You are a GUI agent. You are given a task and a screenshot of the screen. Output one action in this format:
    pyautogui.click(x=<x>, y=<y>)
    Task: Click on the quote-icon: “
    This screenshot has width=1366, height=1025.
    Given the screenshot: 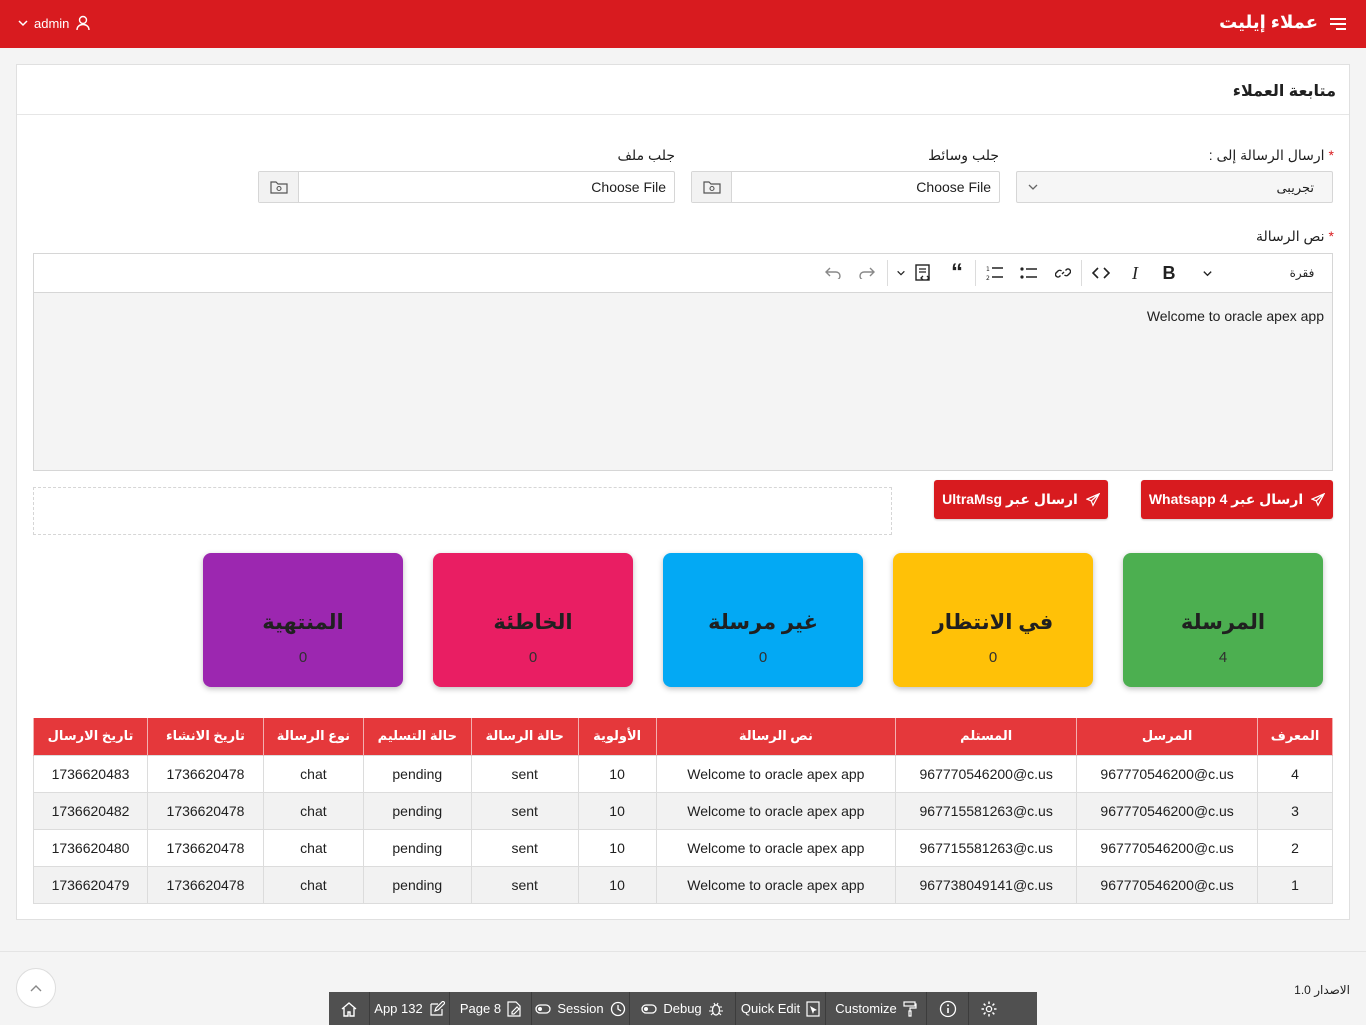 What is the action you would take?
    pyautogui.click(x=957, y=272)
    